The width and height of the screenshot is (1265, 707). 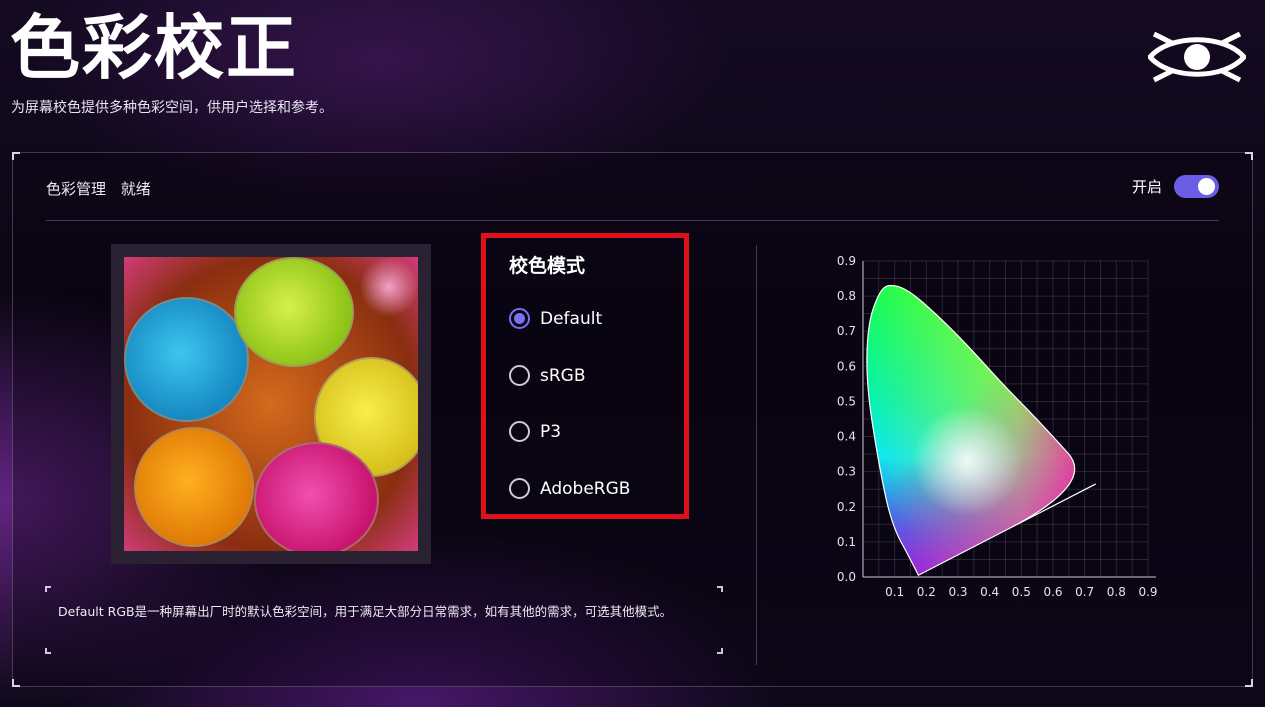 What do you see at coordinates (894, 592) in the screenshot?
I see `x-tick-label: 0.1` at bounding box center [894, 592].